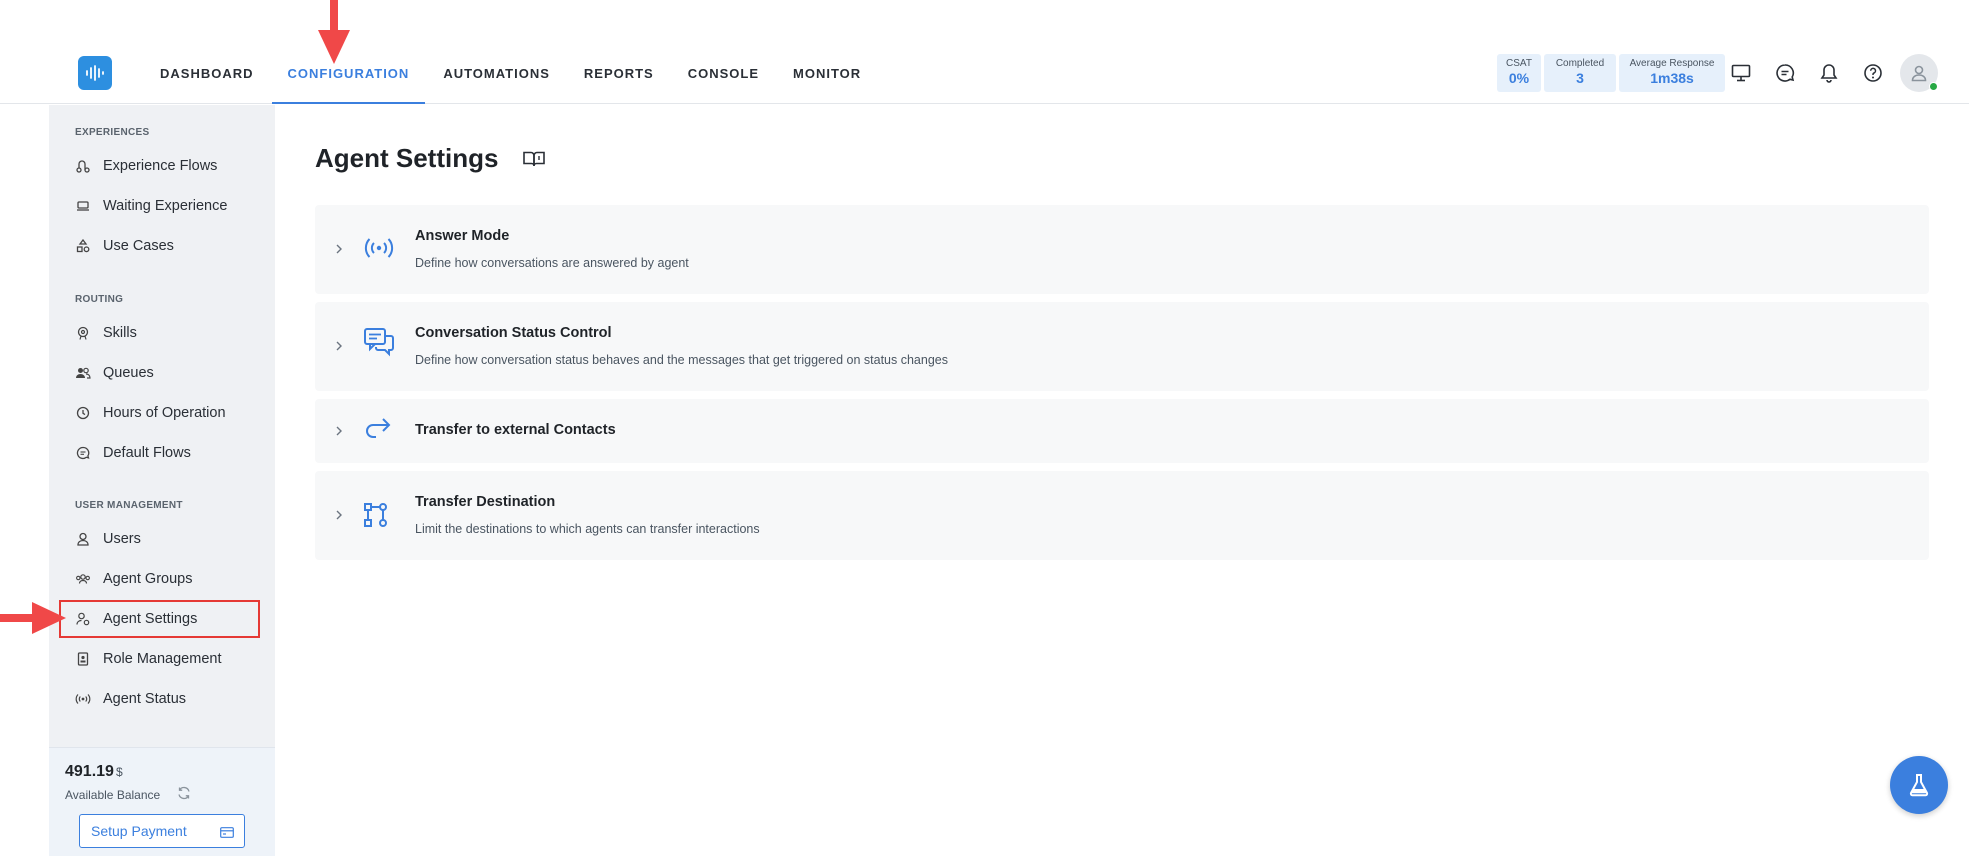  I want to click on sidebar-item-agent-settings: Agent Settings, so click(159, 619).